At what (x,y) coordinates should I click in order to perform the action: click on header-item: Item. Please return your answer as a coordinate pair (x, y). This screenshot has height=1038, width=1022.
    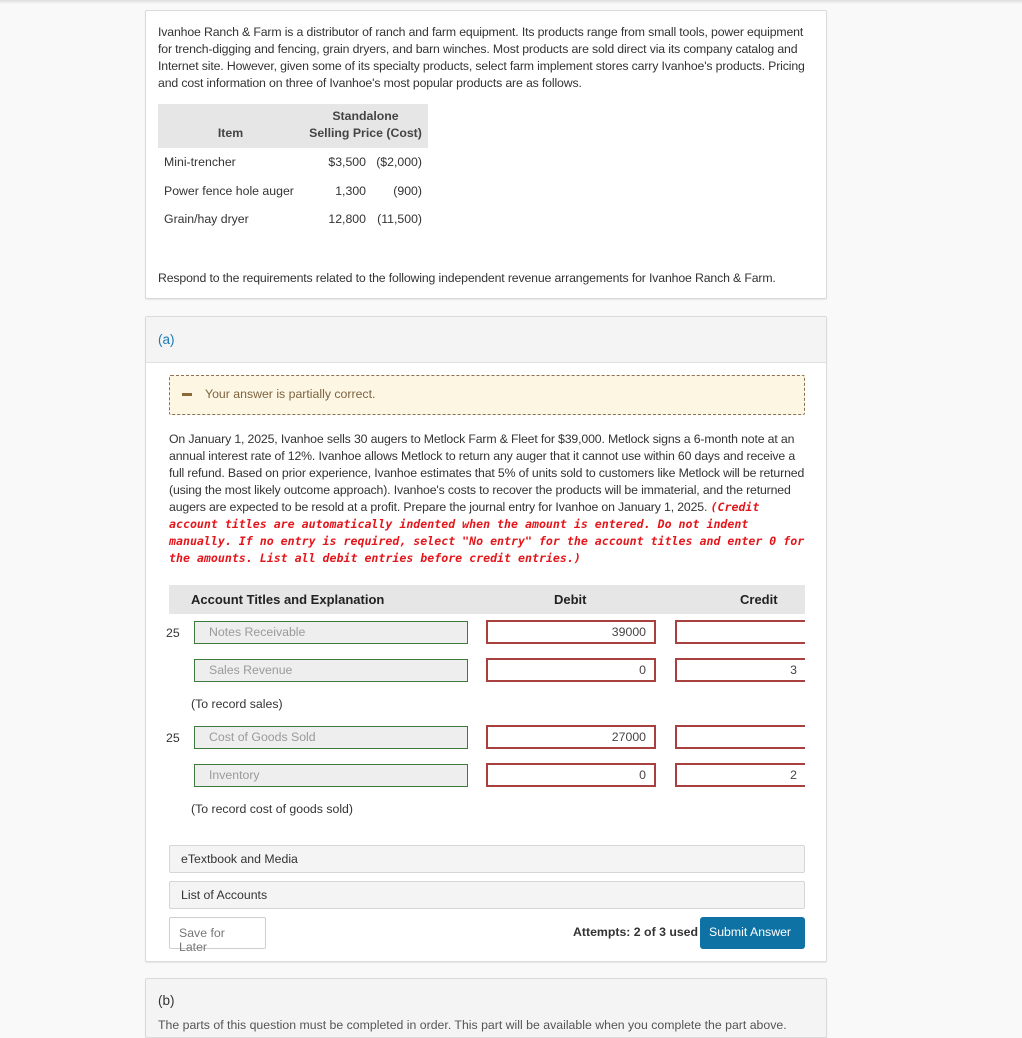
    Looking at the image, I should click on (230, 126).